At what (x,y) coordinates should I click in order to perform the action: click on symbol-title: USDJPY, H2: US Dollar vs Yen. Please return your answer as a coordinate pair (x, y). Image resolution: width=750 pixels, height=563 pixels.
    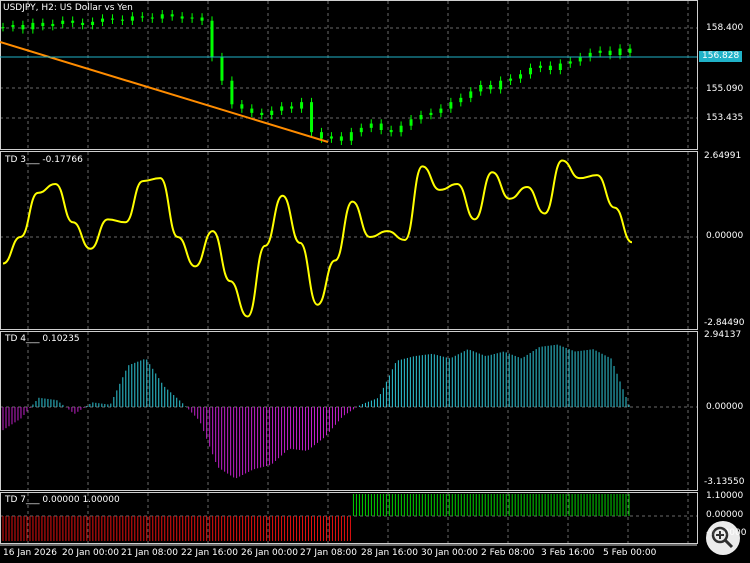
    Looking at the image, I should click on (68, 8).